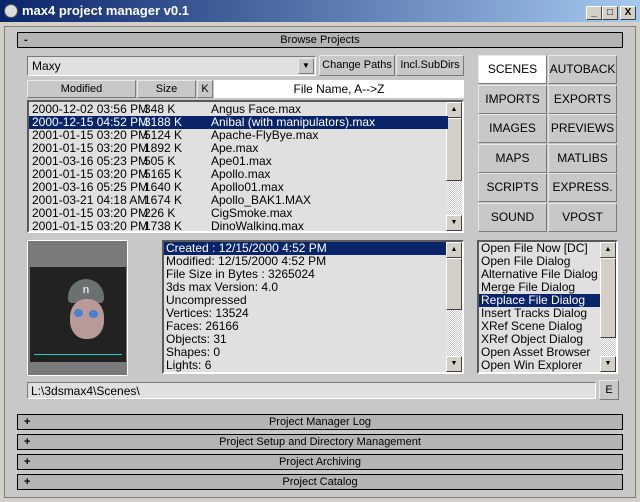 This screenshot has height=502, width=640. I want to click on rollout-title: Project Archiving, so click(320, 462).